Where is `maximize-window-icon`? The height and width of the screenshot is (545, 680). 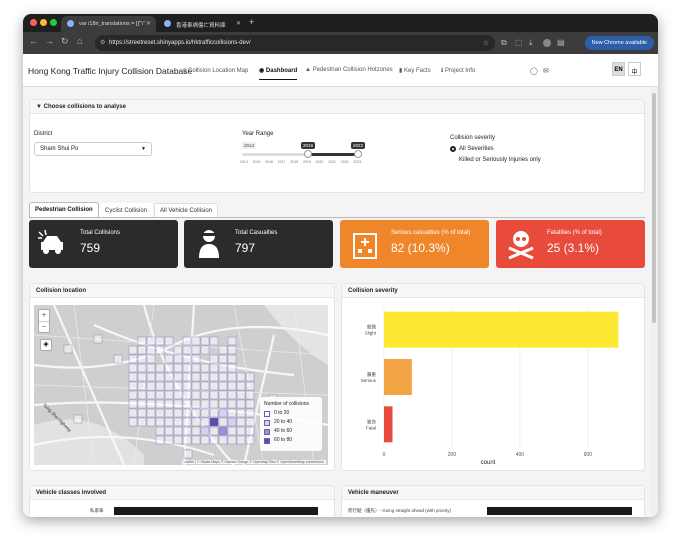 maximize-window-icon is located at coordinates (53, 22).